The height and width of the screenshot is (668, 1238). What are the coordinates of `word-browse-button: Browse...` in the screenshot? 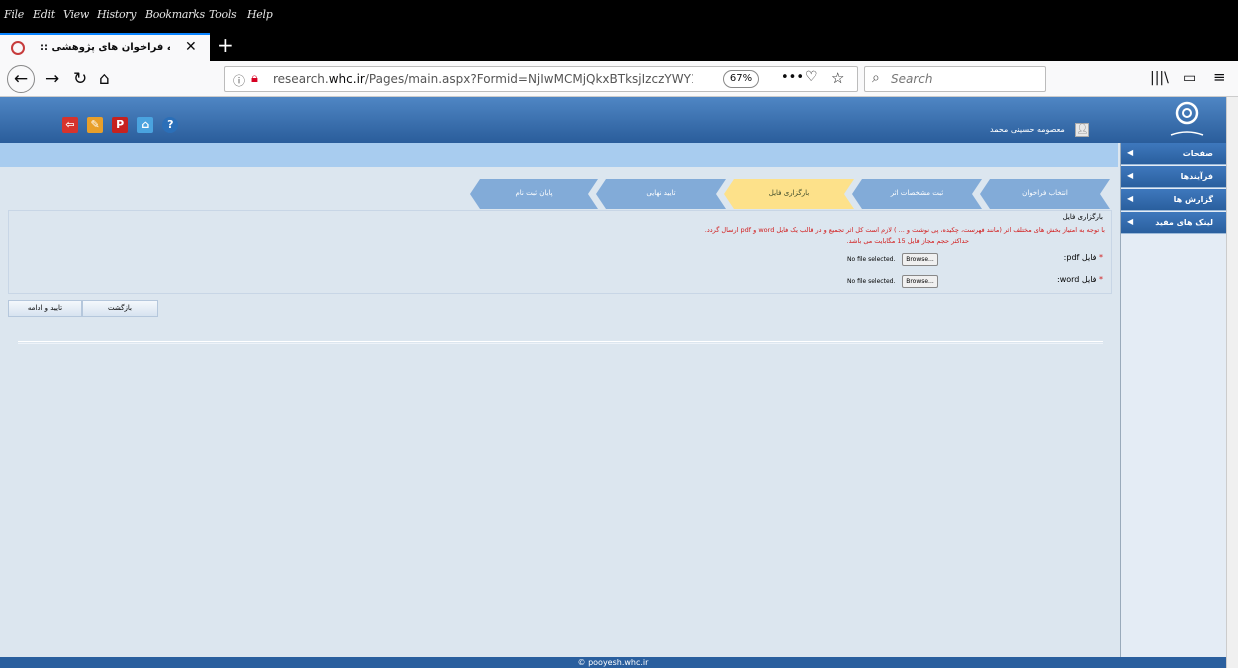 It's located at (920, 281).